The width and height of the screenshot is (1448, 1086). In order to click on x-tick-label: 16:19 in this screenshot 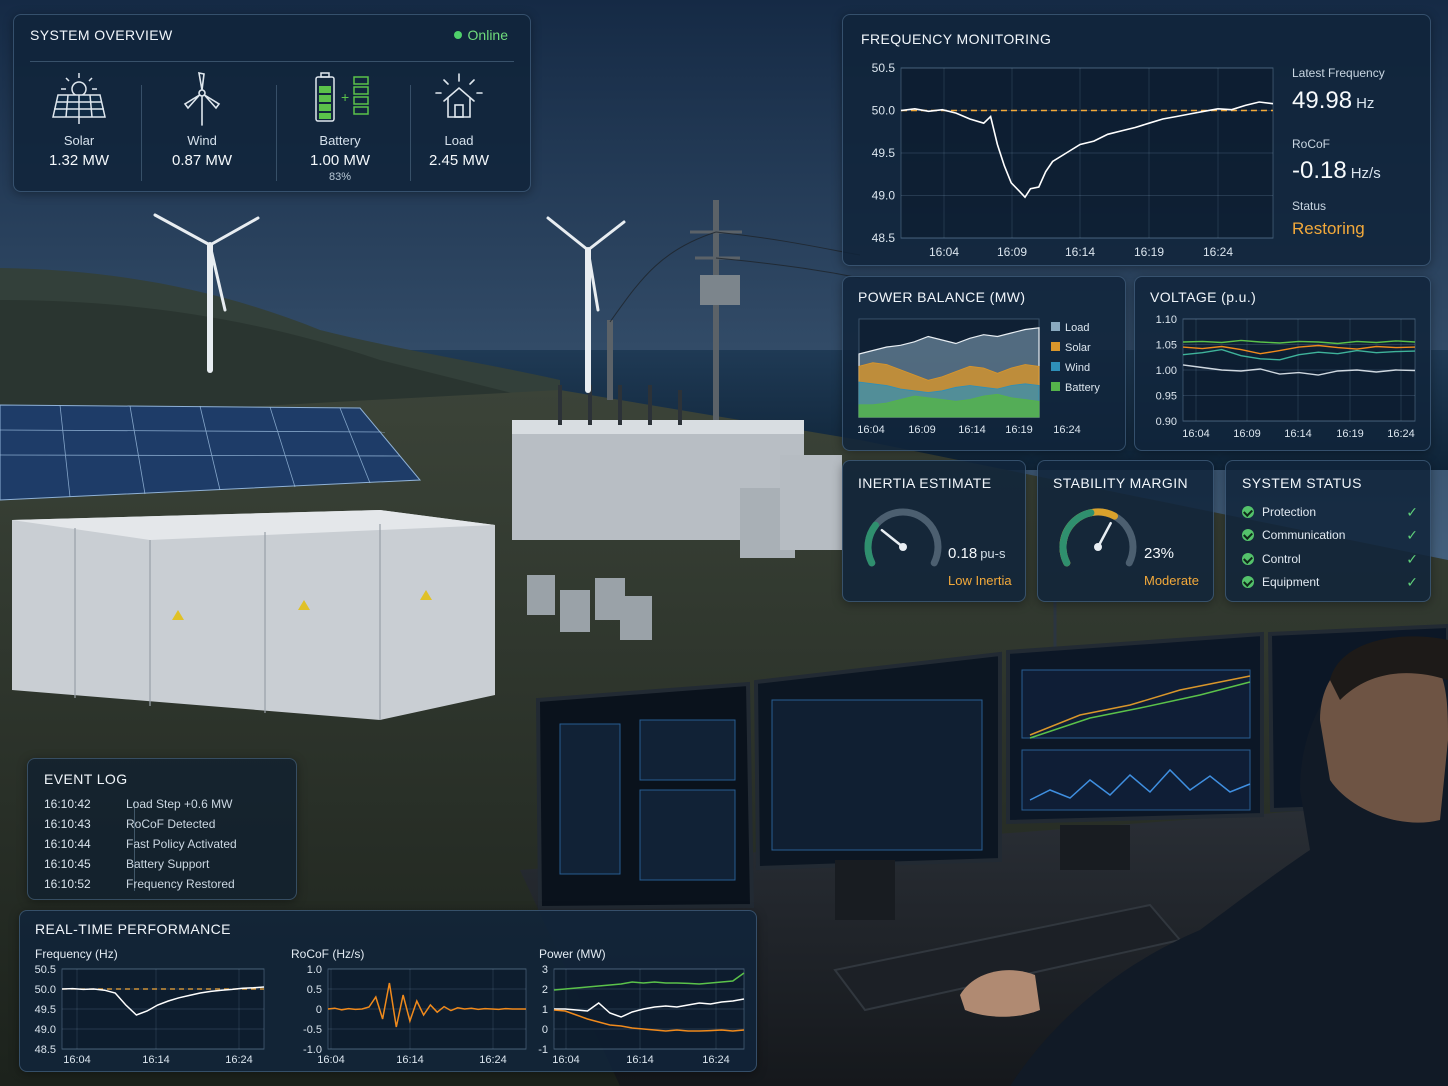, I will do `click(1350, 434)`.